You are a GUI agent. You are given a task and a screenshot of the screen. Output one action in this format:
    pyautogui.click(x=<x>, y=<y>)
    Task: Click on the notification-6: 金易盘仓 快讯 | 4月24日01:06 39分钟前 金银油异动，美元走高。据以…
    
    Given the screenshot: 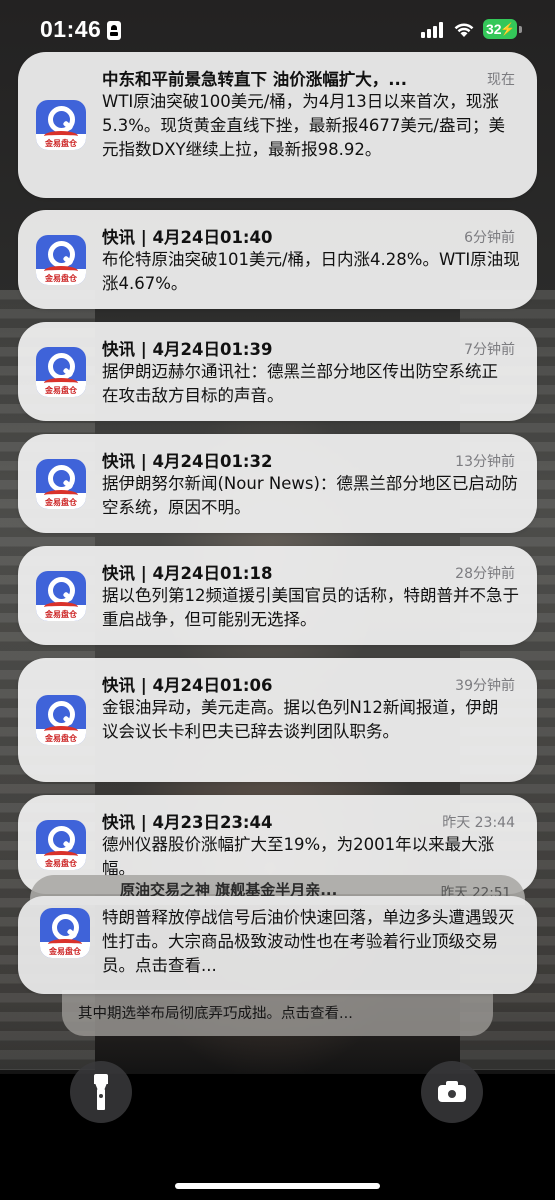 What is the action you would take?
    pyautogui.click(x=277, y=720)
    